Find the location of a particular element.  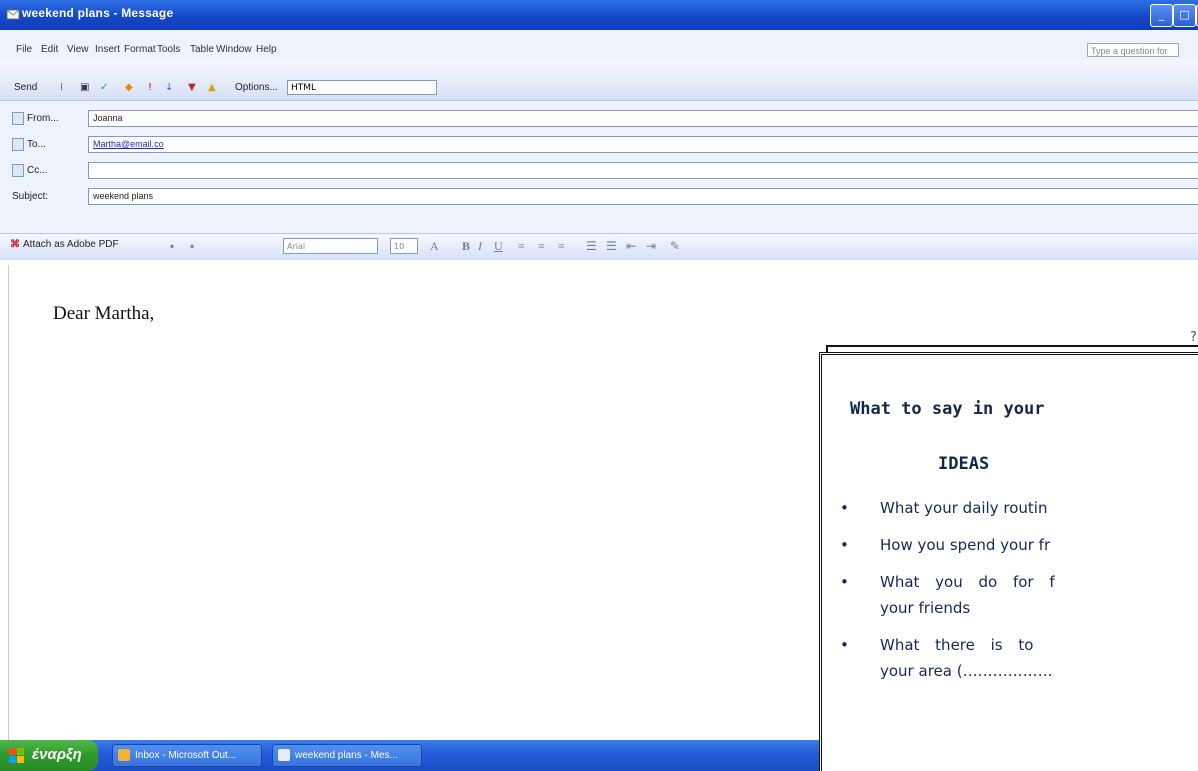

increase-indent-icon: ⇥ is located at coordinates (651, 246).